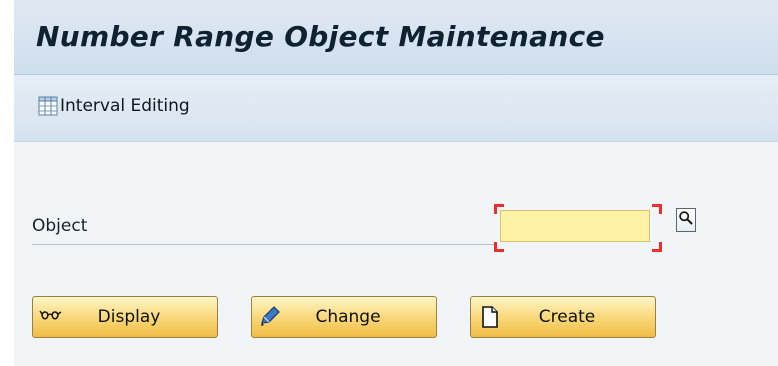 The image size is (778, 366). I want to click on change-button: Change, so click(344, 317).